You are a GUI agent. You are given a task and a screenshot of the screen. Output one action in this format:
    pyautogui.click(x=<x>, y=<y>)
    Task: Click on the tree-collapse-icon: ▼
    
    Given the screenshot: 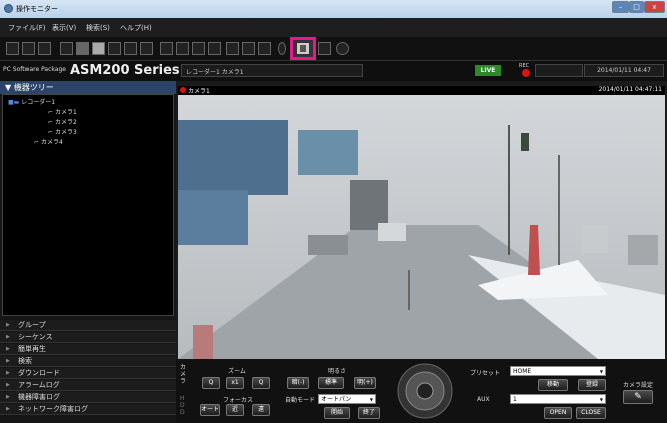 What is the action you would take?
    pyautogui.click(x=9, y=87)
    